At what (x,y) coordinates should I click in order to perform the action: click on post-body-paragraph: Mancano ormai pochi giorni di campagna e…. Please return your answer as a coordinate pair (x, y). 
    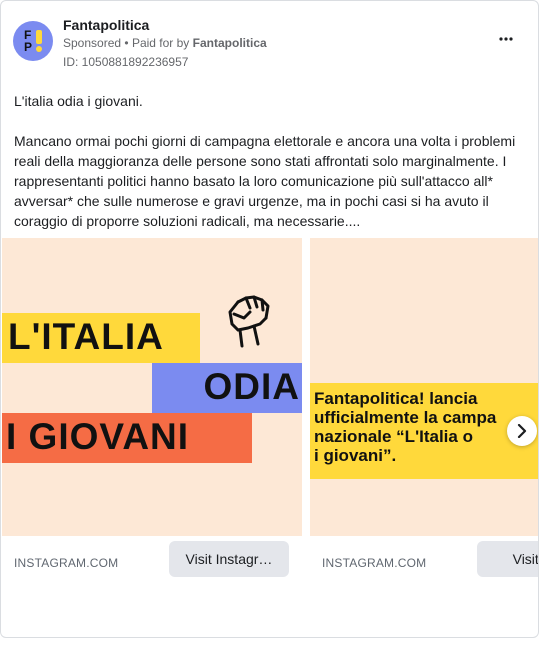
    Looking at the image, I should click on (265, 181).